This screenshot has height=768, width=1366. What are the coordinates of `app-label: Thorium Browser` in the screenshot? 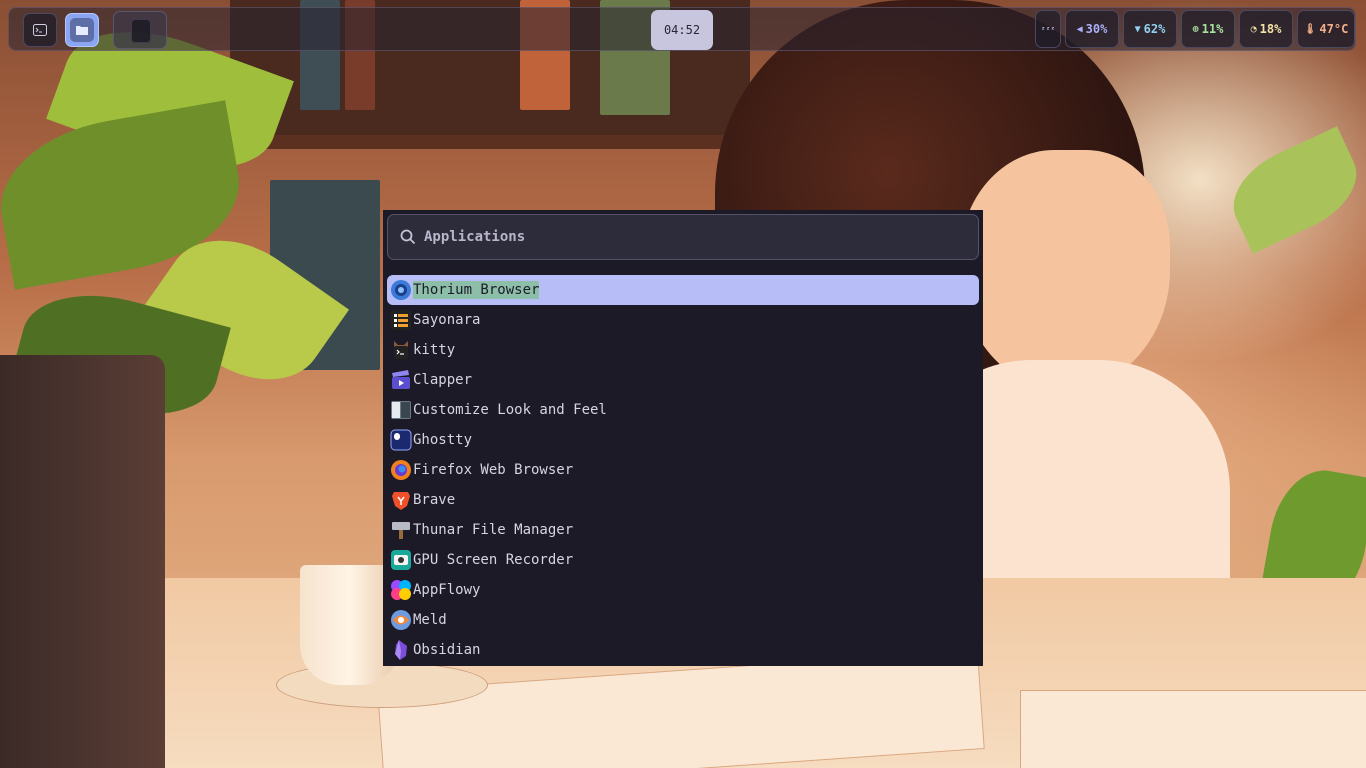 It's located at (476, 290).